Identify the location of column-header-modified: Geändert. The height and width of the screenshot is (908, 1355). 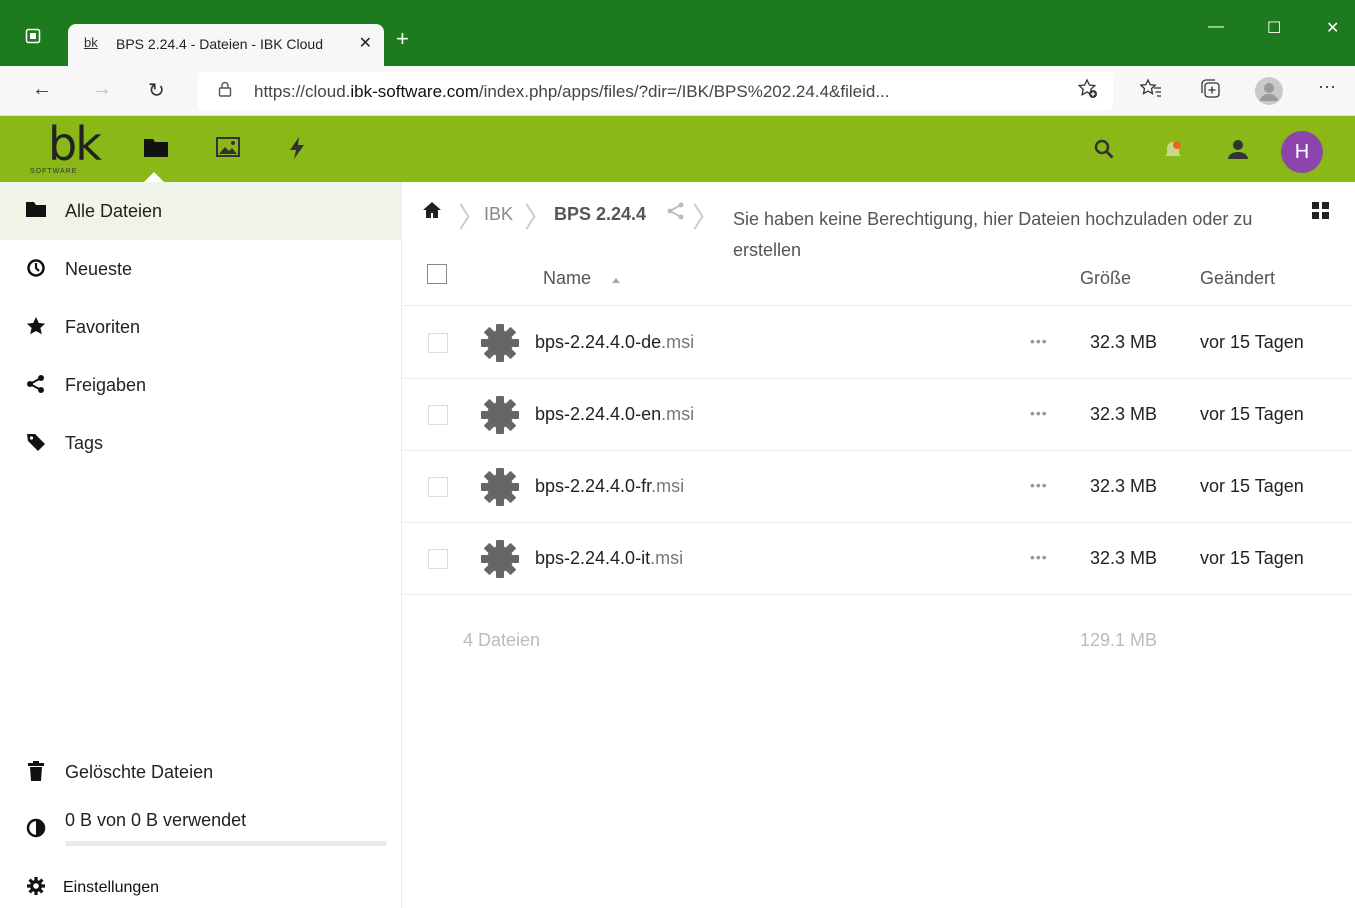
(1237, 278).